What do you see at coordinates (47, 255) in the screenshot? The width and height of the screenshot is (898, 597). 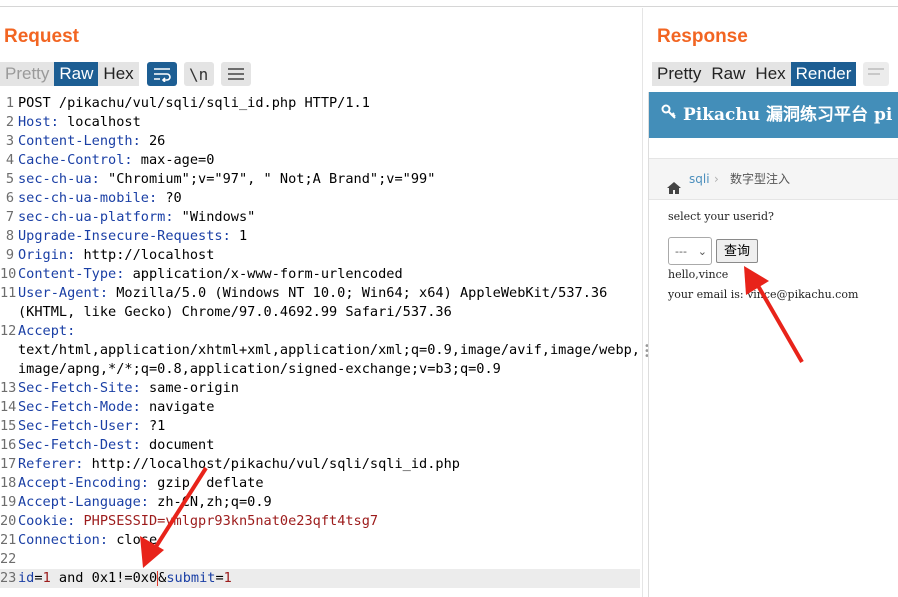 I see `header-name: Origin:` at bounding box center [47, 255].